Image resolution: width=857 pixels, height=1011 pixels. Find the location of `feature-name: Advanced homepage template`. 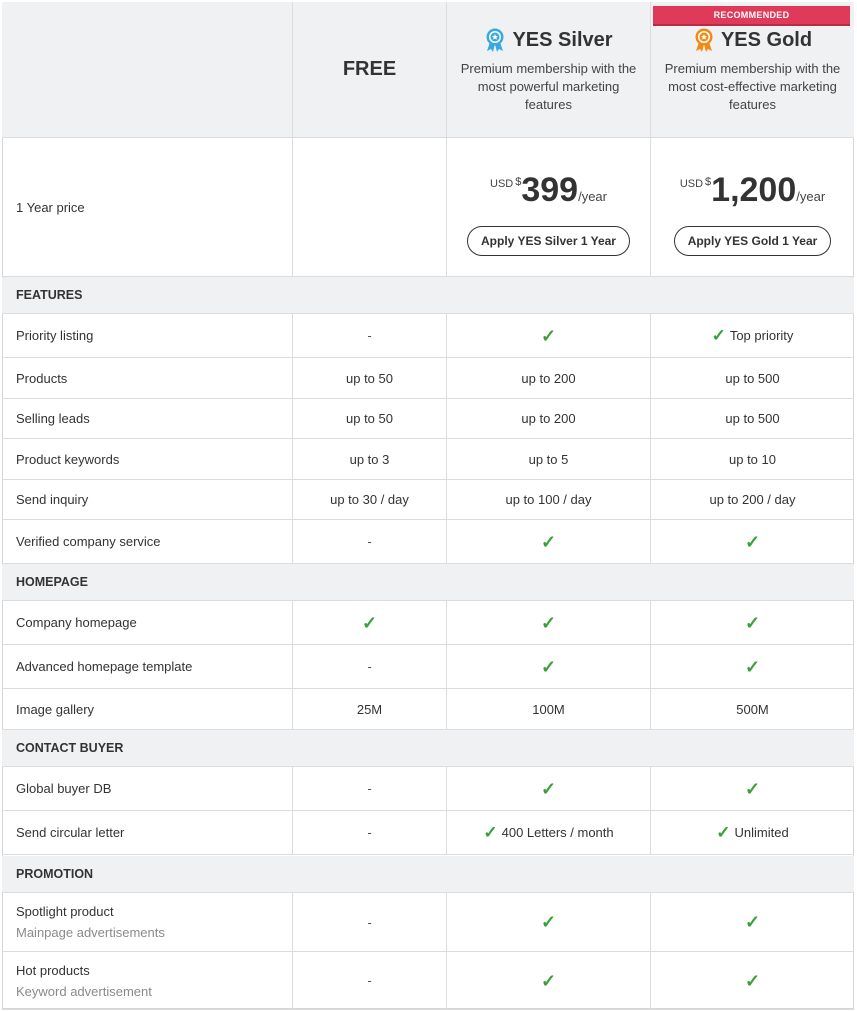

feature-name: Advanced homepage template is located at coordinates (104, 666).